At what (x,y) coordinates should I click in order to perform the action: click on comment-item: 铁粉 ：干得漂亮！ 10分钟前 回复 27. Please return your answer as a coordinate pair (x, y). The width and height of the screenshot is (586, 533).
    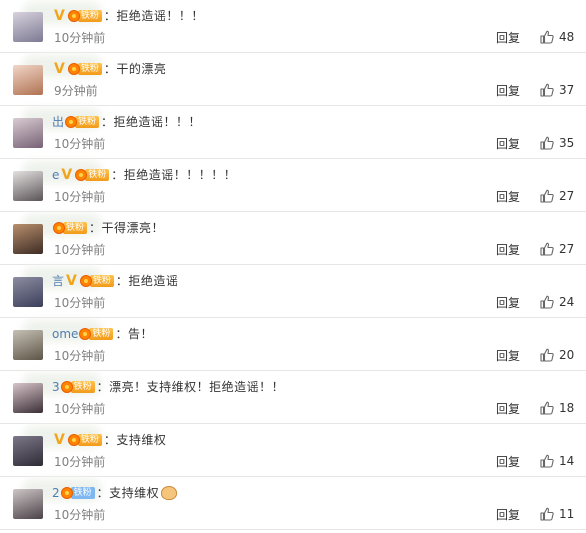
    Looking at the image, I should click on (293, 238).